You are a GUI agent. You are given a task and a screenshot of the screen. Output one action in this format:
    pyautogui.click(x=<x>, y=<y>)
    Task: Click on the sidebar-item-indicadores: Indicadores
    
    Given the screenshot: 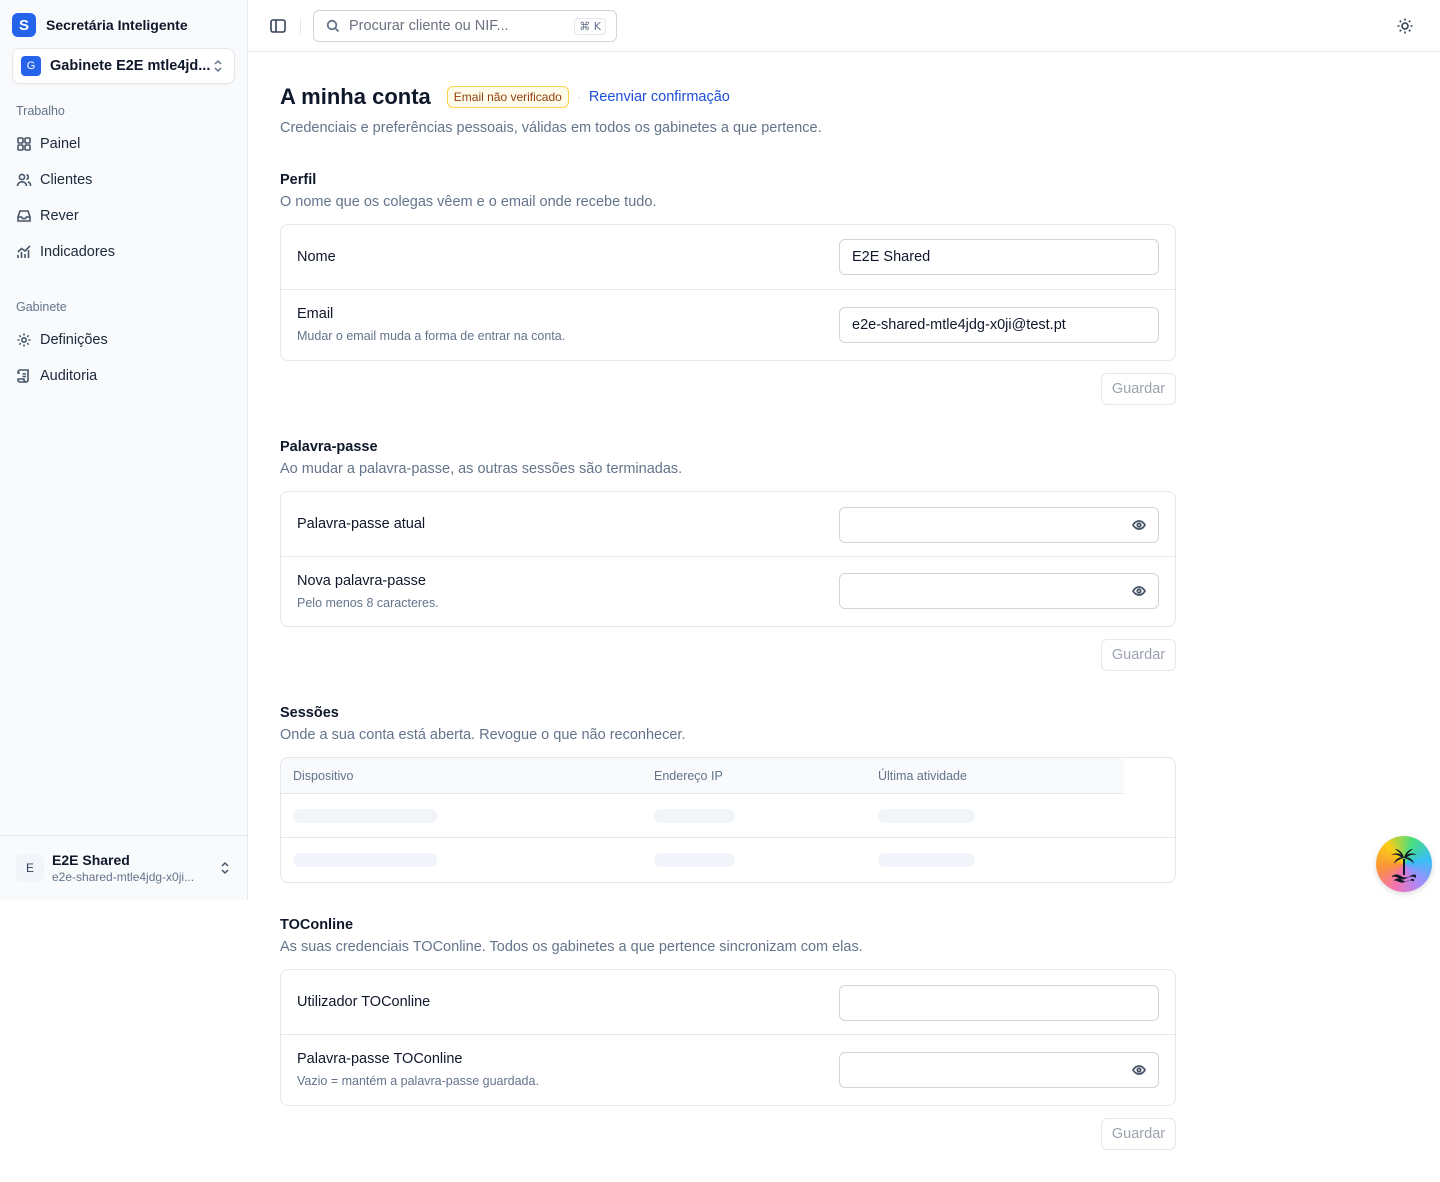 What is the action you would take?
    pyautogui.click(x=123, y=252)
    